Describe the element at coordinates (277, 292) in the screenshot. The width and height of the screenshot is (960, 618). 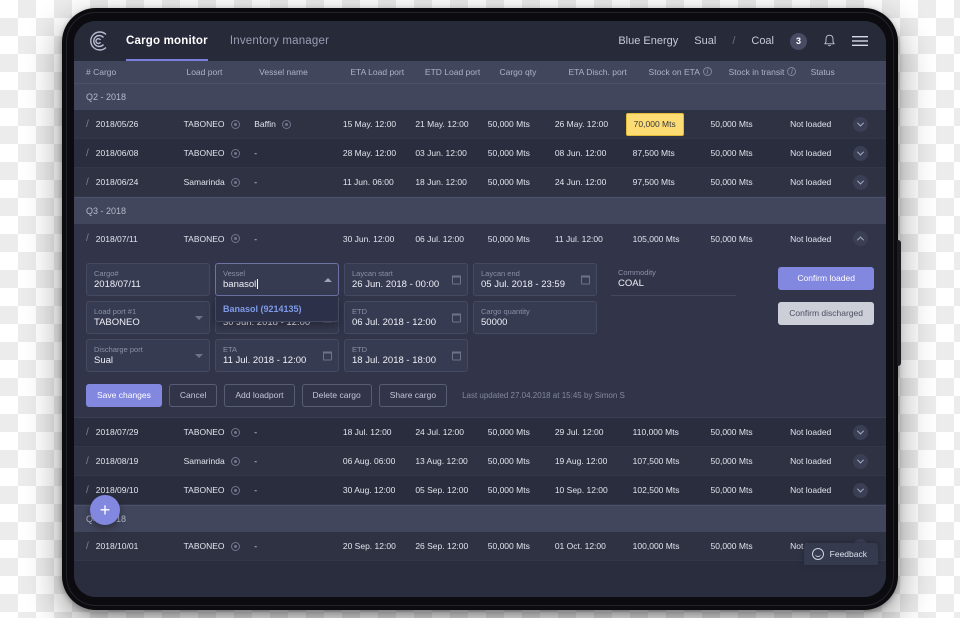
I see `vessel-field: Vessel banasol Banasol (9214135)` at that location.